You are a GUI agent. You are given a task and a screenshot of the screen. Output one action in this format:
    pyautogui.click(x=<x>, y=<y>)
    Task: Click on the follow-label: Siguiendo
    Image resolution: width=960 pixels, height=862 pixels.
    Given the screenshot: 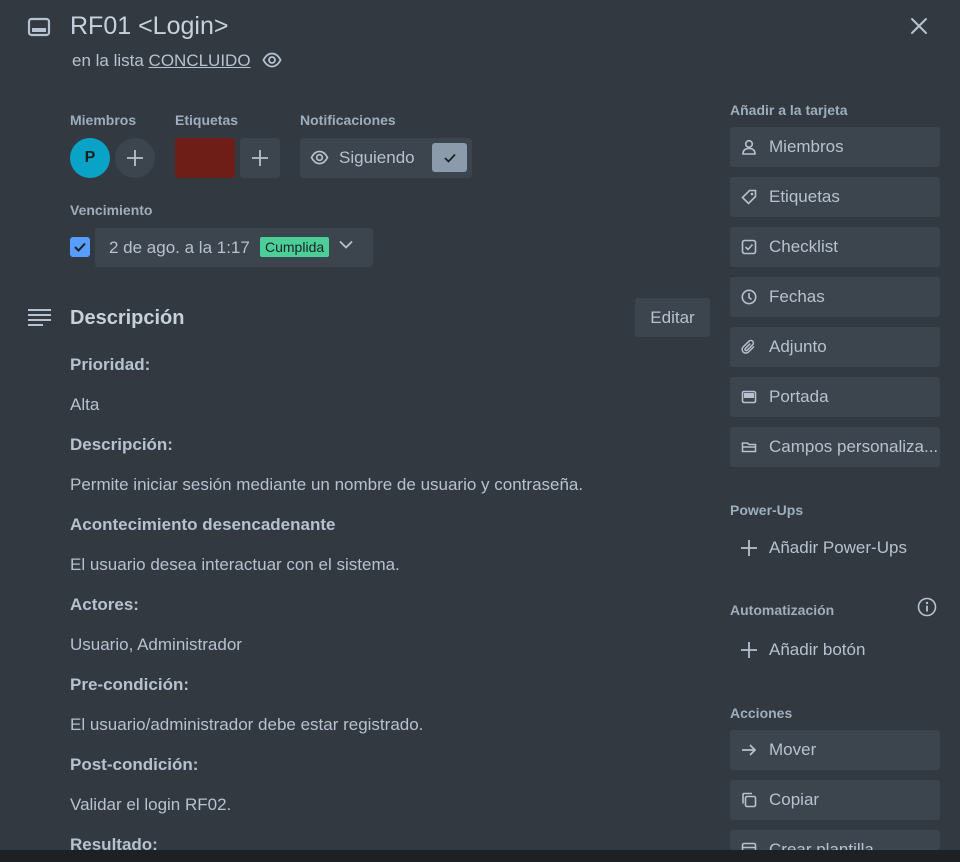 What is the action you would take?
    pyautogui.click(x=377, y=157)
    